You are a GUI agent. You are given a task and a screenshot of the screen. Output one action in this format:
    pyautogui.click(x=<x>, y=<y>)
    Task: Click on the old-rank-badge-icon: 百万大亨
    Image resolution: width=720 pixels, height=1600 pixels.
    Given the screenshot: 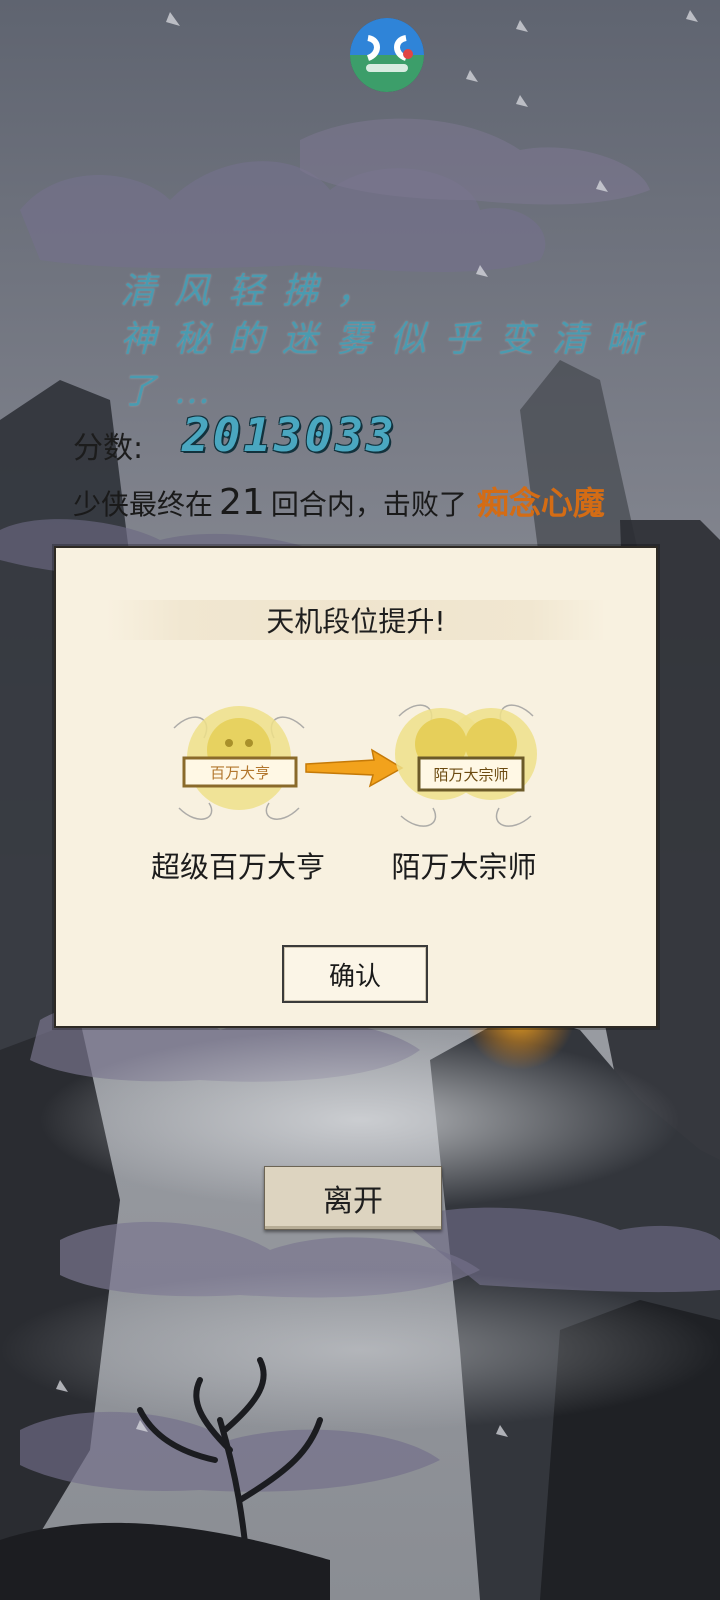 What is the action you would take?
    pyautogui.click(x=239, y=763)
    